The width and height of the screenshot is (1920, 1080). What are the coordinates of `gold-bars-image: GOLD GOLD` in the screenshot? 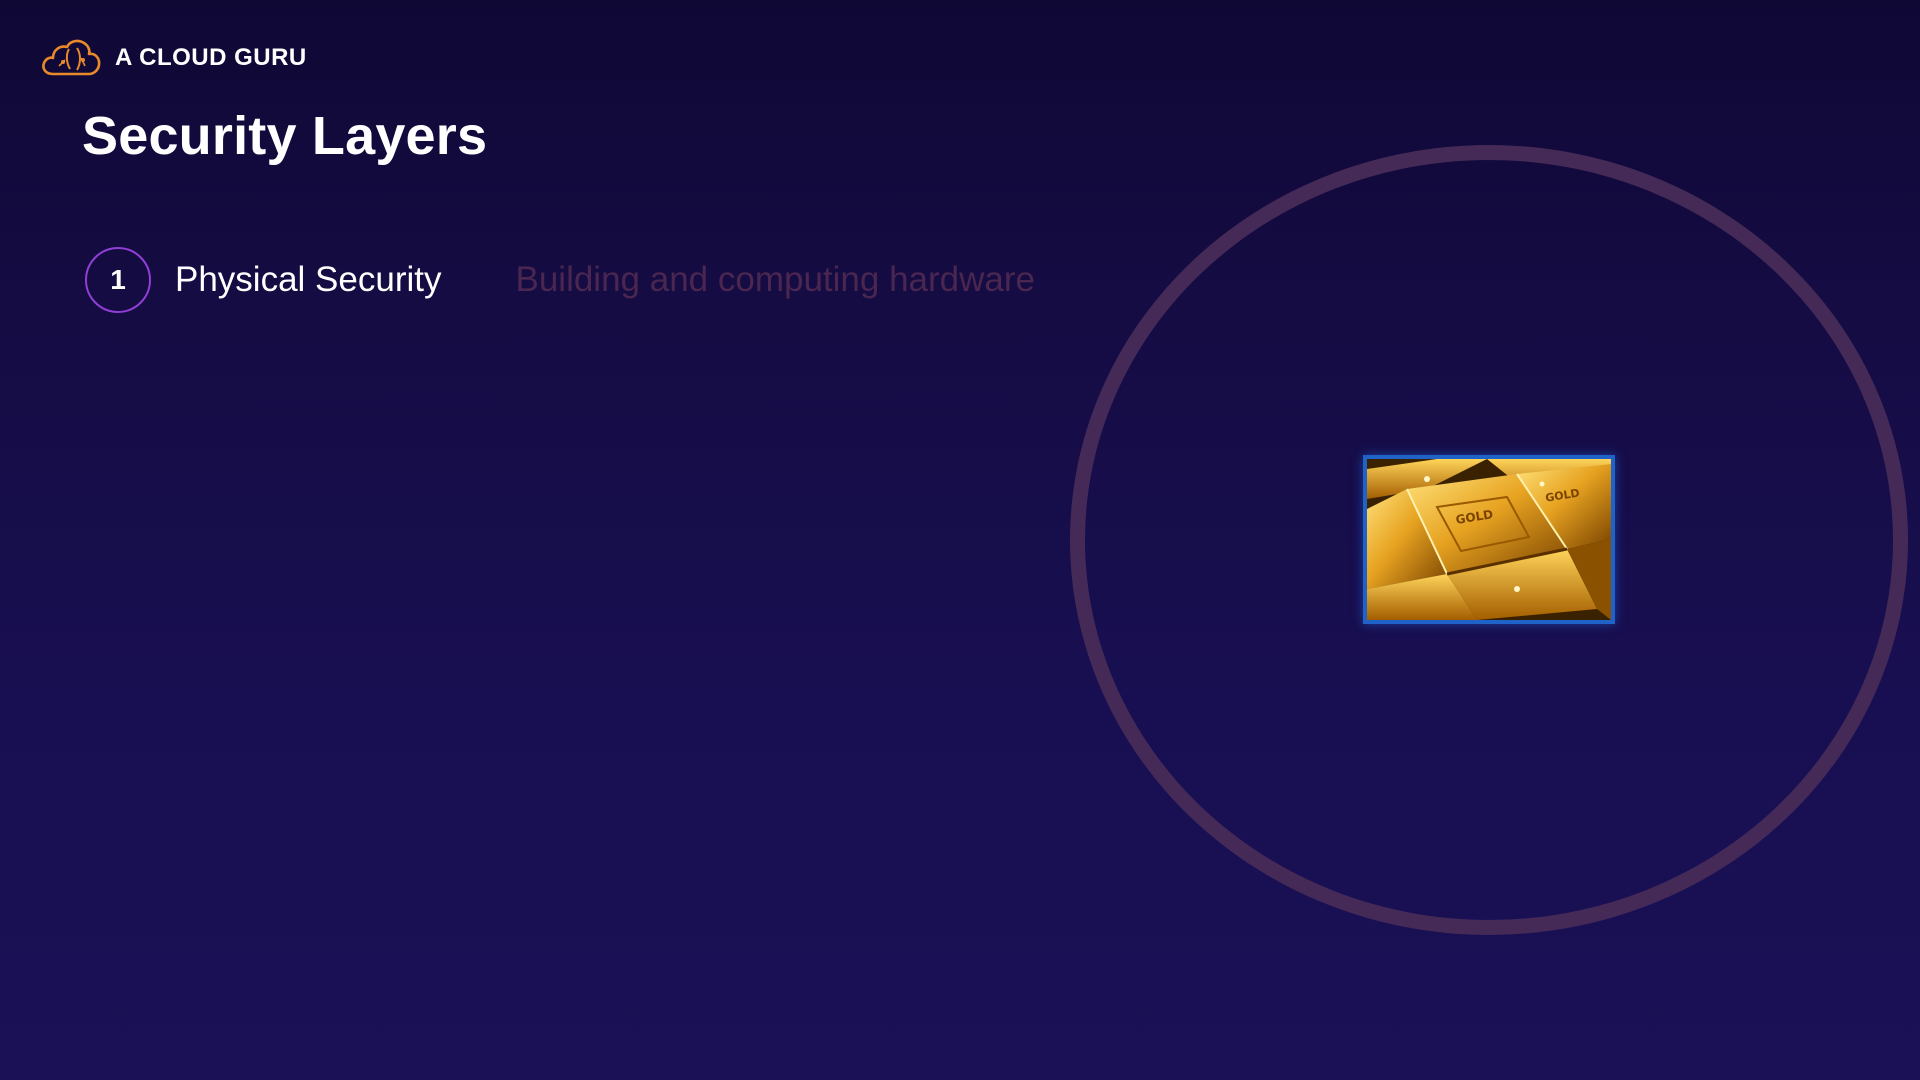 It's located at (1489, 539).